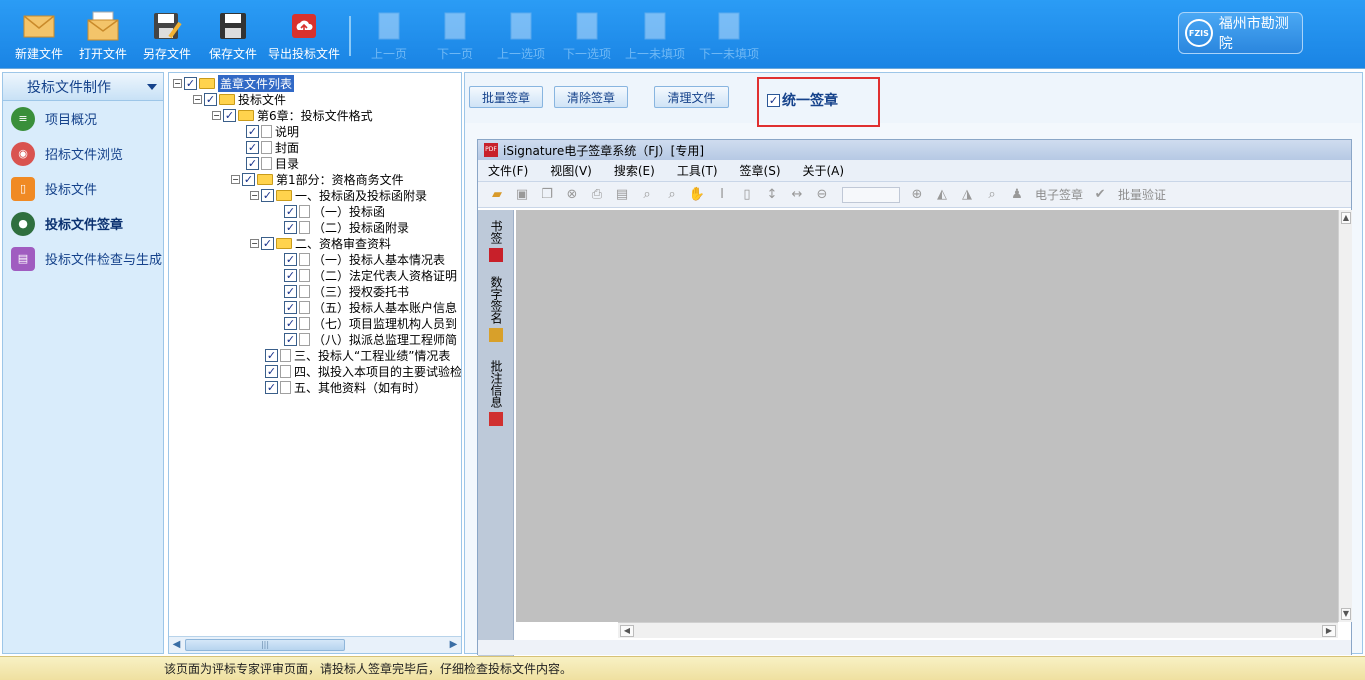  What do you see at coordinates (522, 195) in the screenshot?
I see `save-icon: ▣` at bounding box center [522, 195].